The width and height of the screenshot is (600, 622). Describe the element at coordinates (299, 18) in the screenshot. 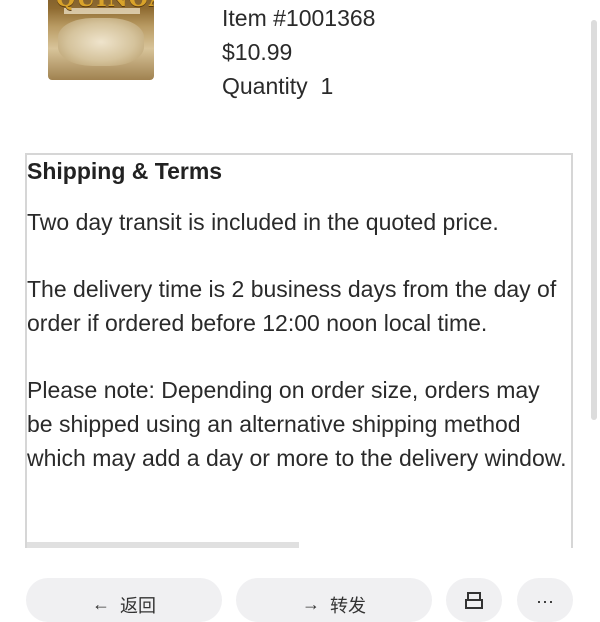

I see `item-number: Item #1001368` at that location.